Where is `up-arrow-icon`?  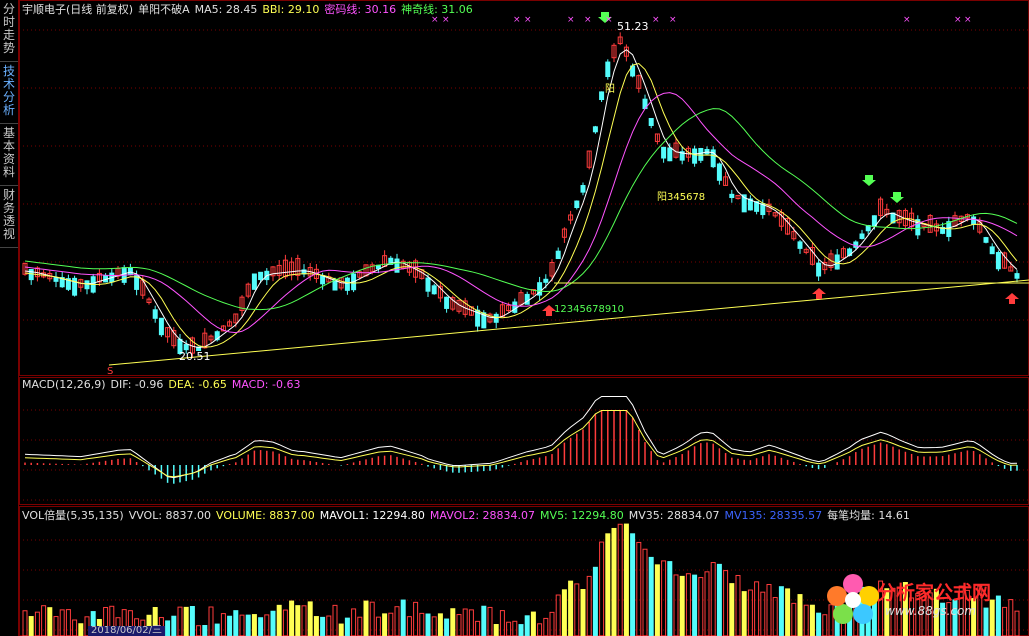
up-arrow-icon is located at coordinates (1012, 298).